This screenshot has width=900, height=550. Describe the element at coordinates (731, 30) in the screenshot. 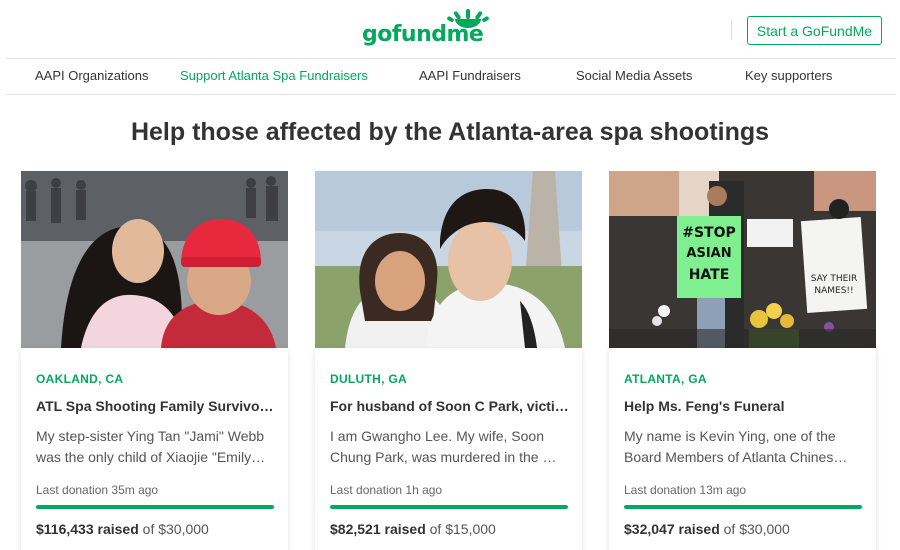

I see `header-divider` at that location.